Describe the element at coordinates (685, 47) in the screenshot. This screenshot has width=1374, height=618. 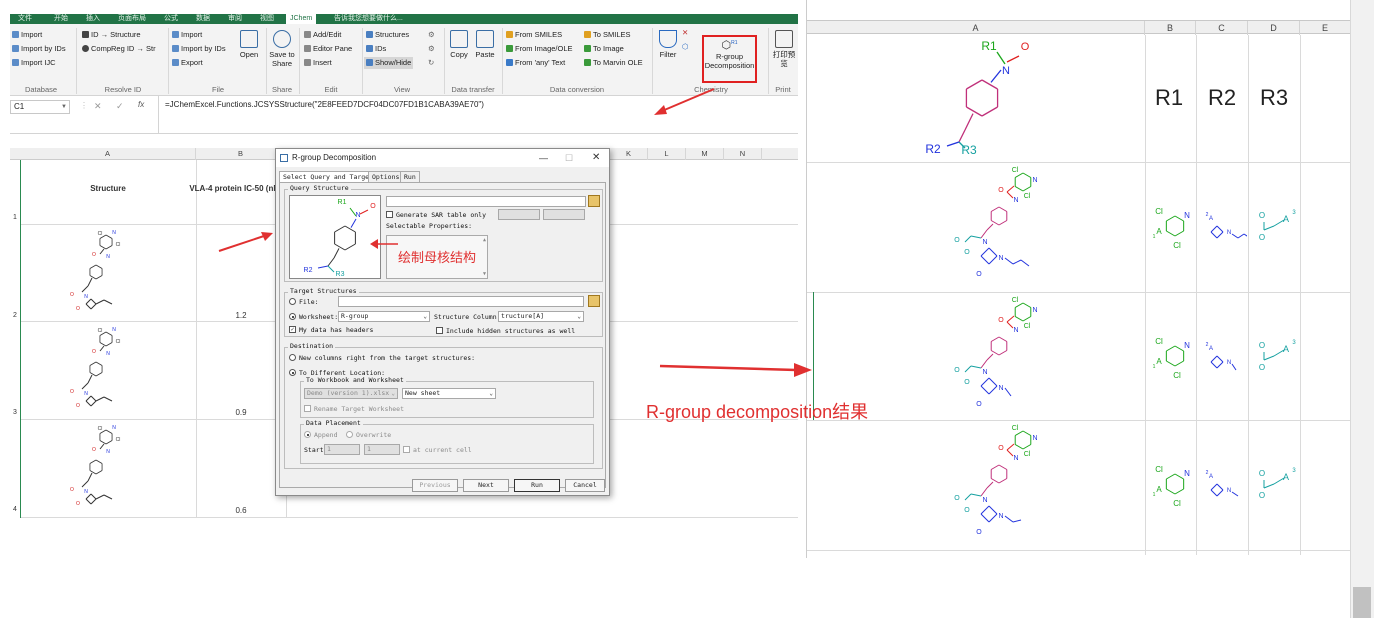
I see `hexagon-icon: ⬡` at that location.